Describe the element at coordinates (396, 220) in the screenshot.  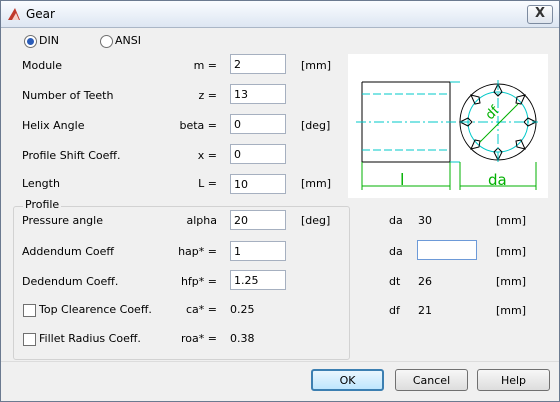
I see `result-da-symbol: da` at that location.